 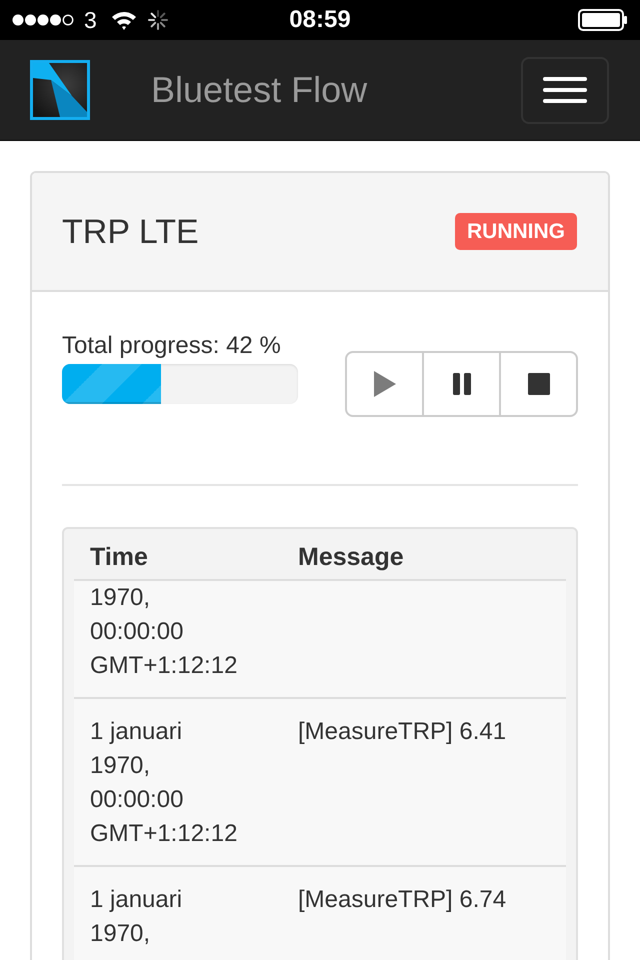 What do you see at coordinates (516, 231) in the screenshot?
I see `status-badge: RUNNING` at bounding box center [516, 231].